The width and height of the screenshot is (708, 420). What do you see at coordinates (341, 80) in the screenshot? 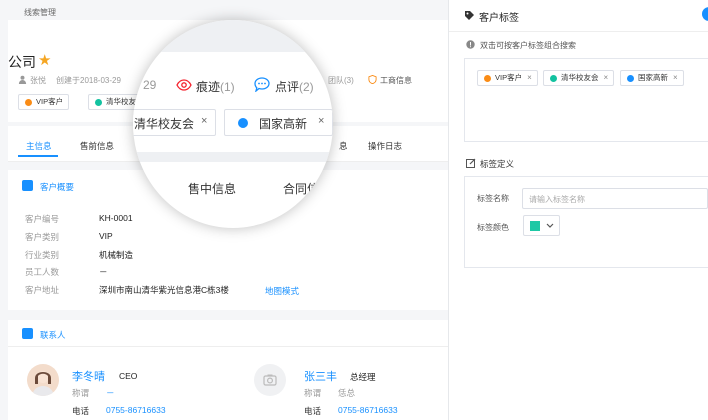
I see `team-count: 团队(3)` at bounding box center [341, 80].